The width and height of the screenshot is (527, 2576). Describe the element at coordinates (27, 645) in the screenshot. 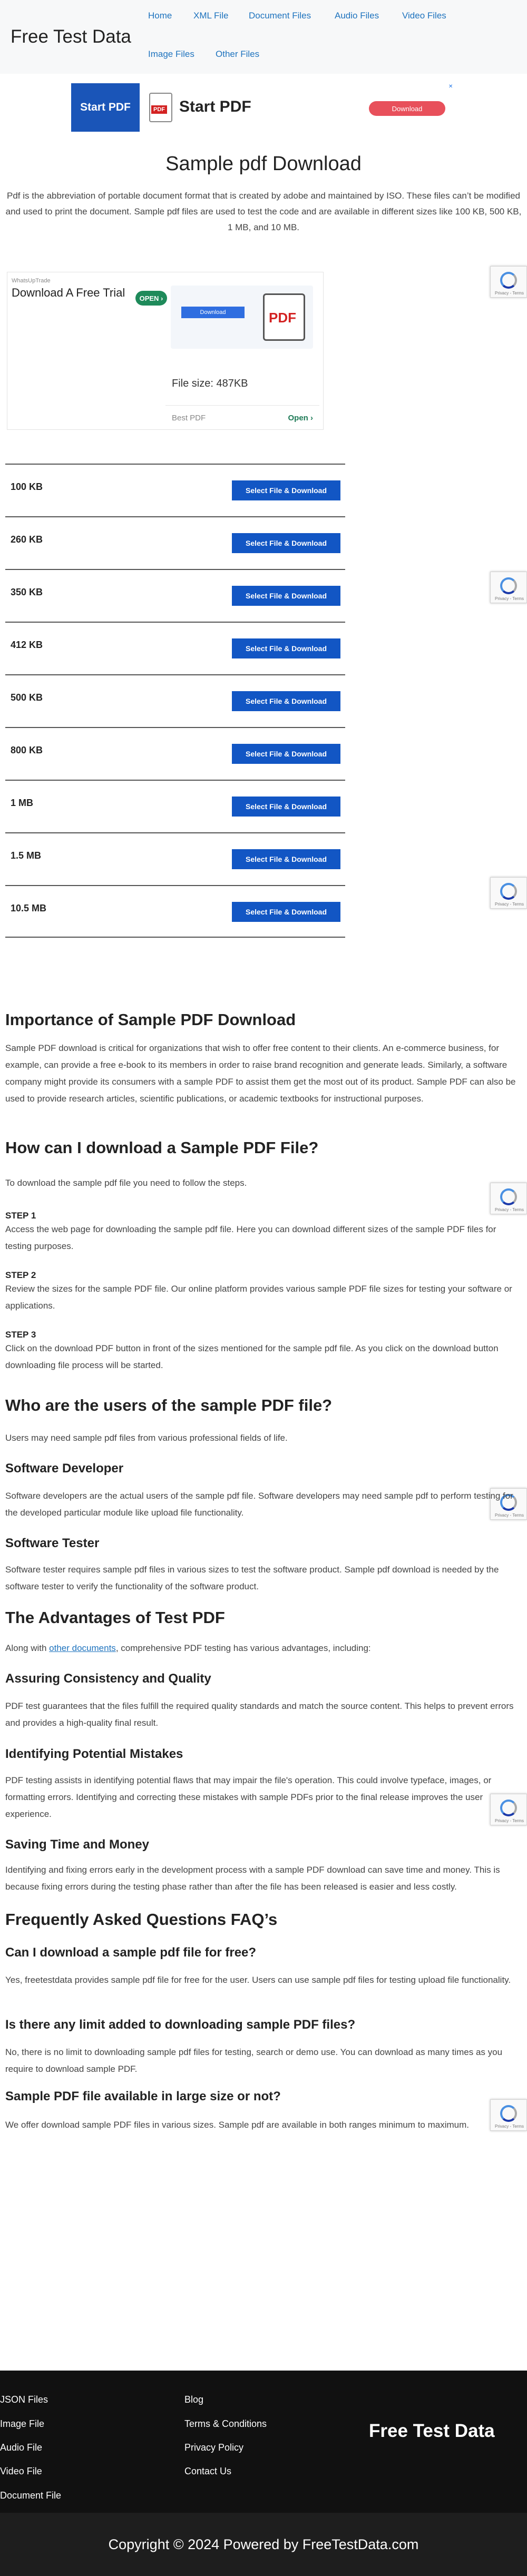

I see `file-size-label: 412 KB` at that location.